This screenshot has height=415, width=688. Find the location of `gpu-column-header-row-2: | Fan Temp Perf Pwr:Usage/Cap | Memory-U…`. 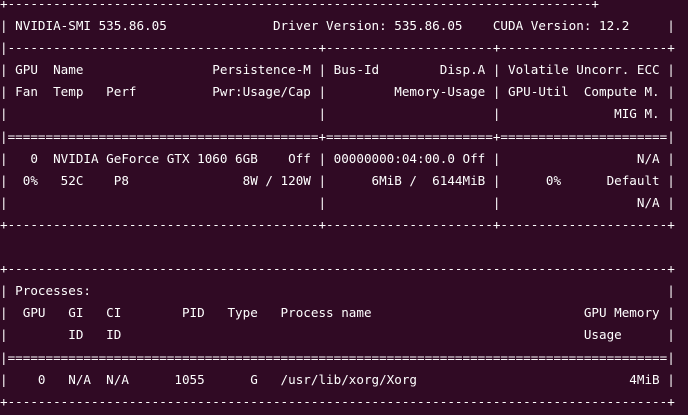

gpu-column-header-row-2: | Fan Temp Perf Pwr:Usage/Cap | Memory-U… is located at coordinates (337, 92).